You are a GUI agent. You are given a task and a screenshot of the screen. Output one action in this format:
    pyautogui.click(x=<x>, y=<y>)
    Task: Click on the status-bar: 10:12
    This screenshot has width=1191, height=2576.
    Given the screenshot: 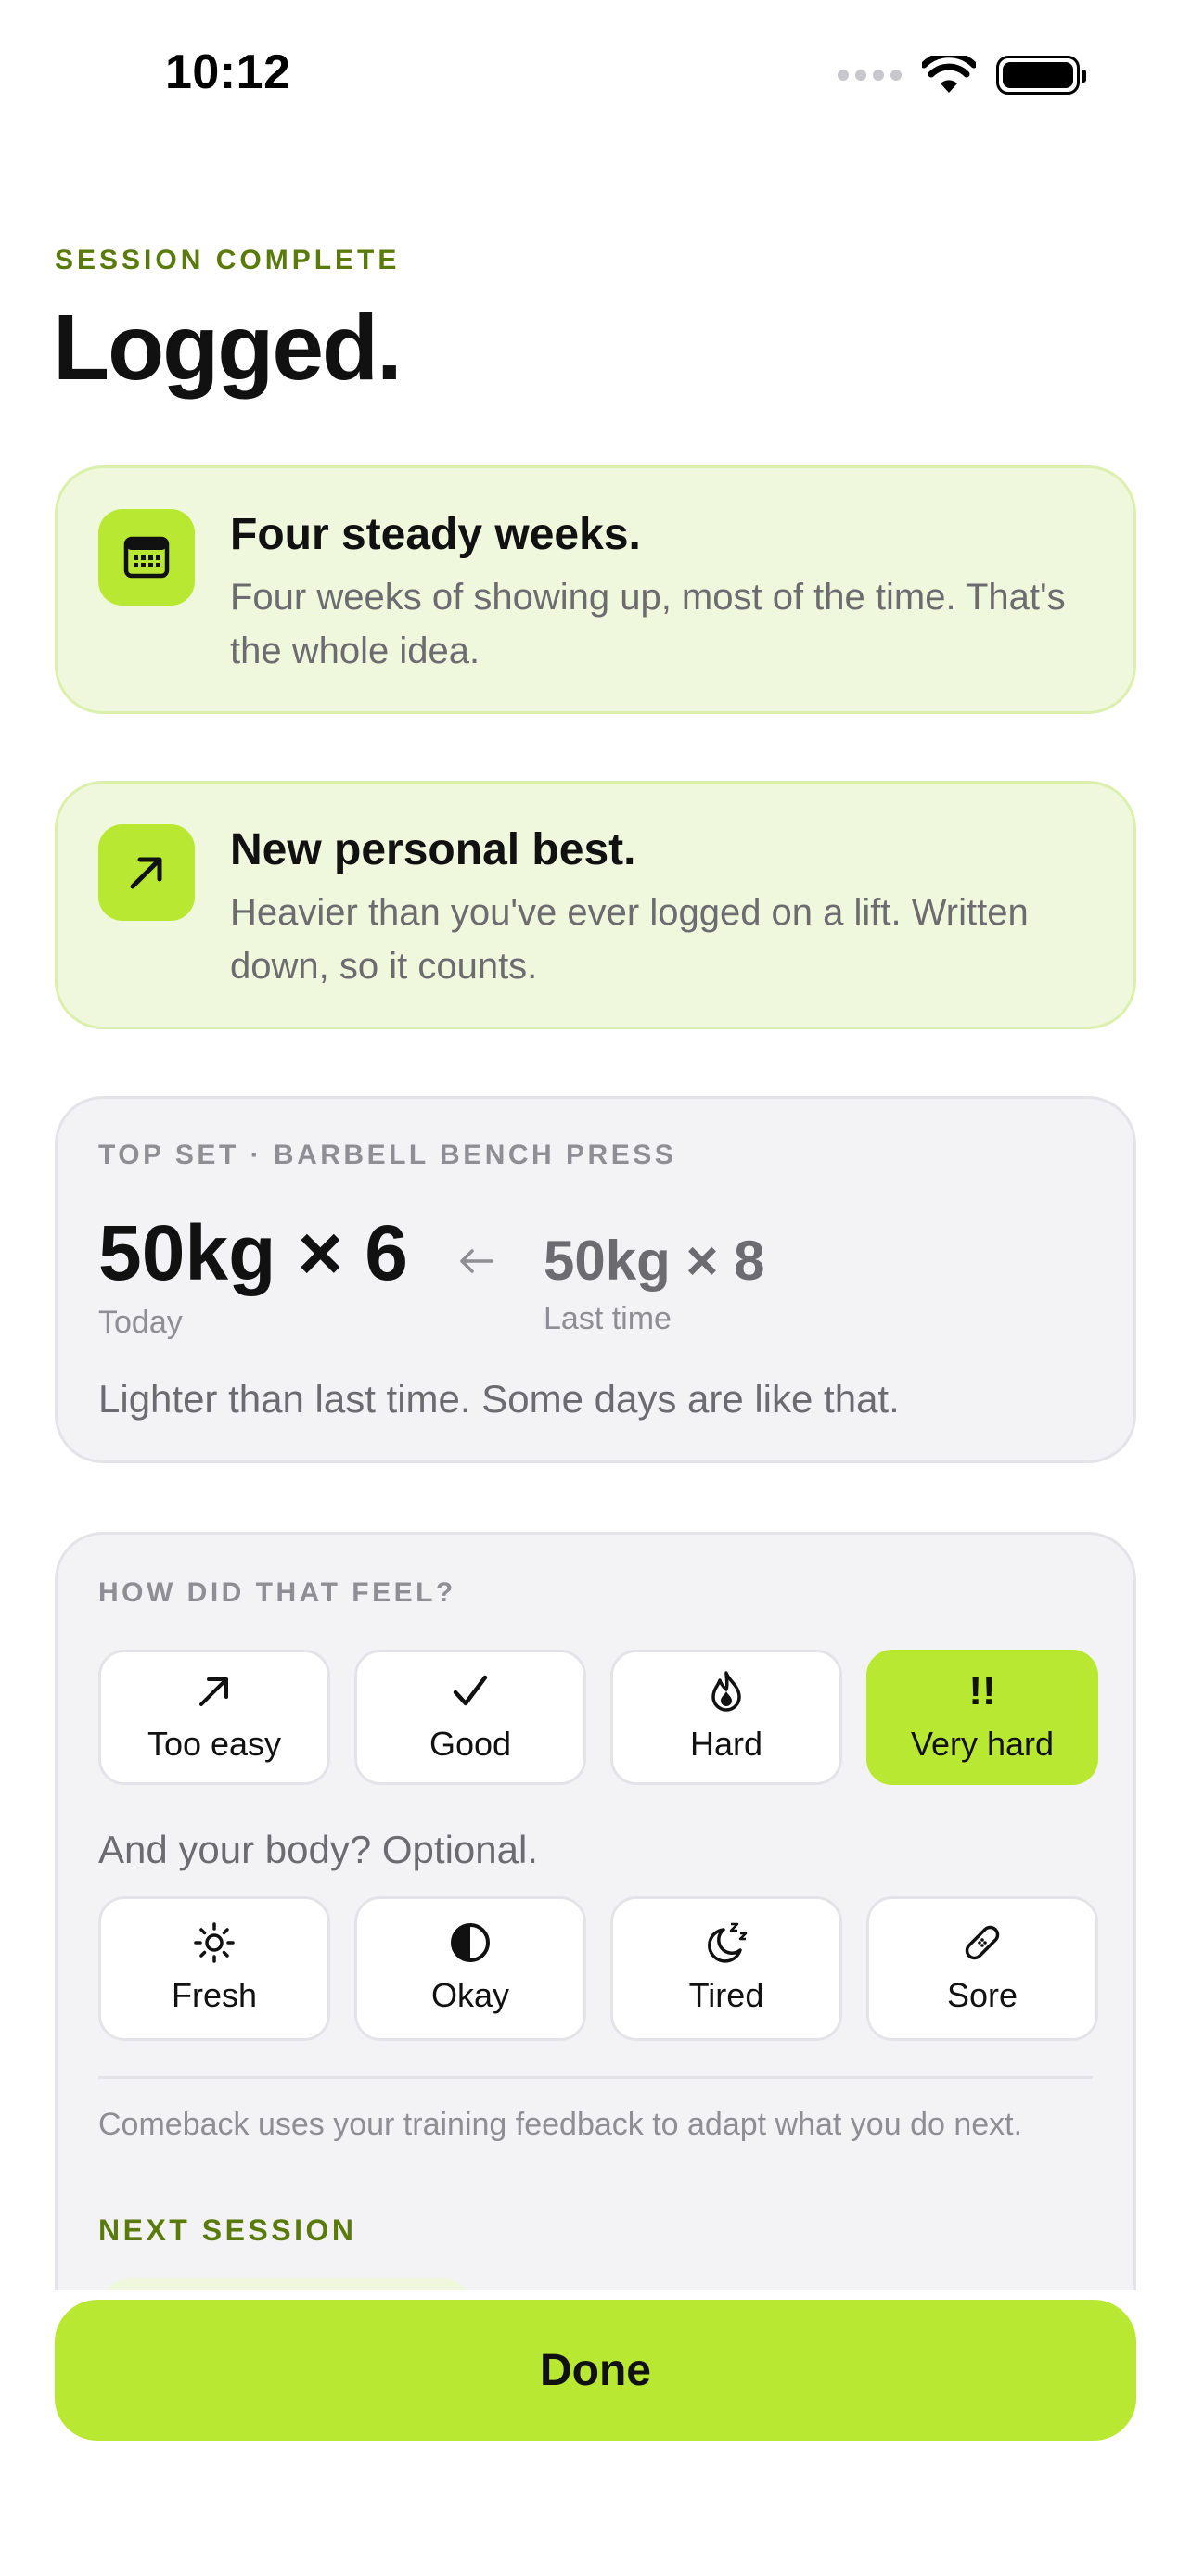 What is the action you would take?
    pyautogui.click(x=595, y=74)
    